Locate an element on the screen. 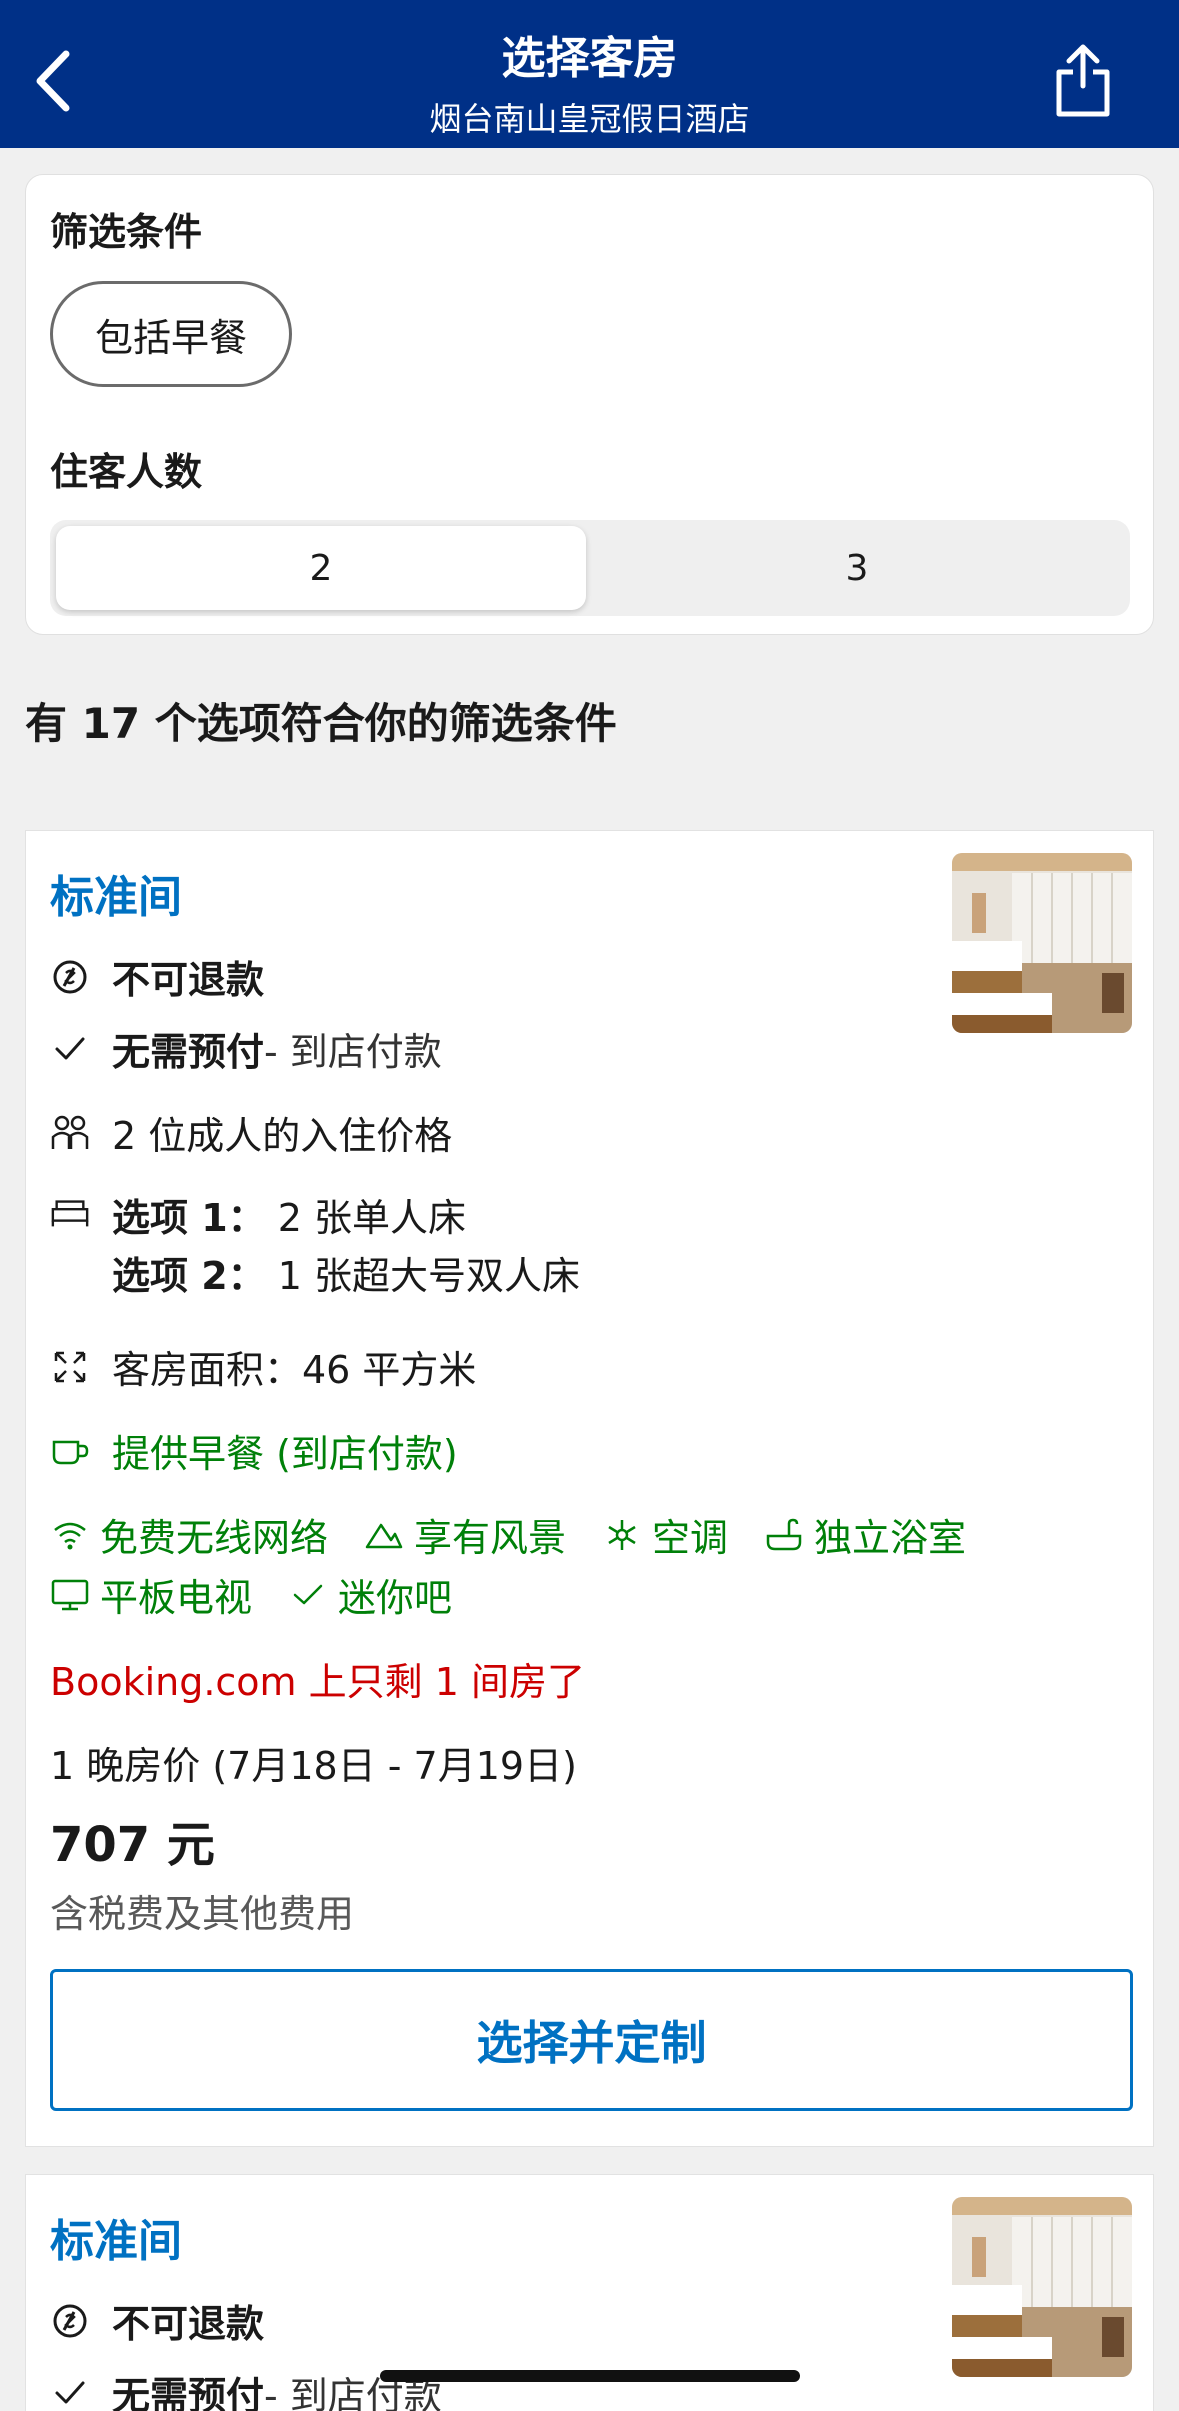 Image resolution: width=1179 pixels, height=2411 pixels. amenity-bathroom-label: 独立浴室 is located at coordinates (890, 1538).